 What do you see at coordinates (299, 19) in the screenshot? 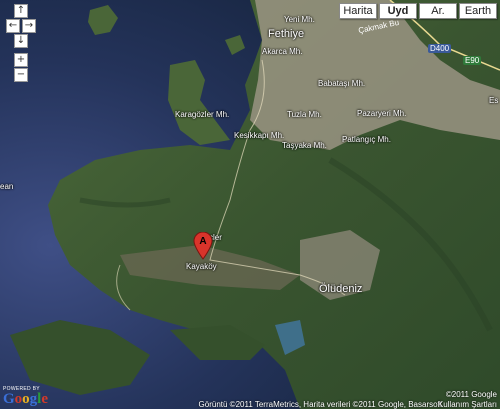
I see `label-yeni: Yeni Mh.` at bounding box center [299, 19].